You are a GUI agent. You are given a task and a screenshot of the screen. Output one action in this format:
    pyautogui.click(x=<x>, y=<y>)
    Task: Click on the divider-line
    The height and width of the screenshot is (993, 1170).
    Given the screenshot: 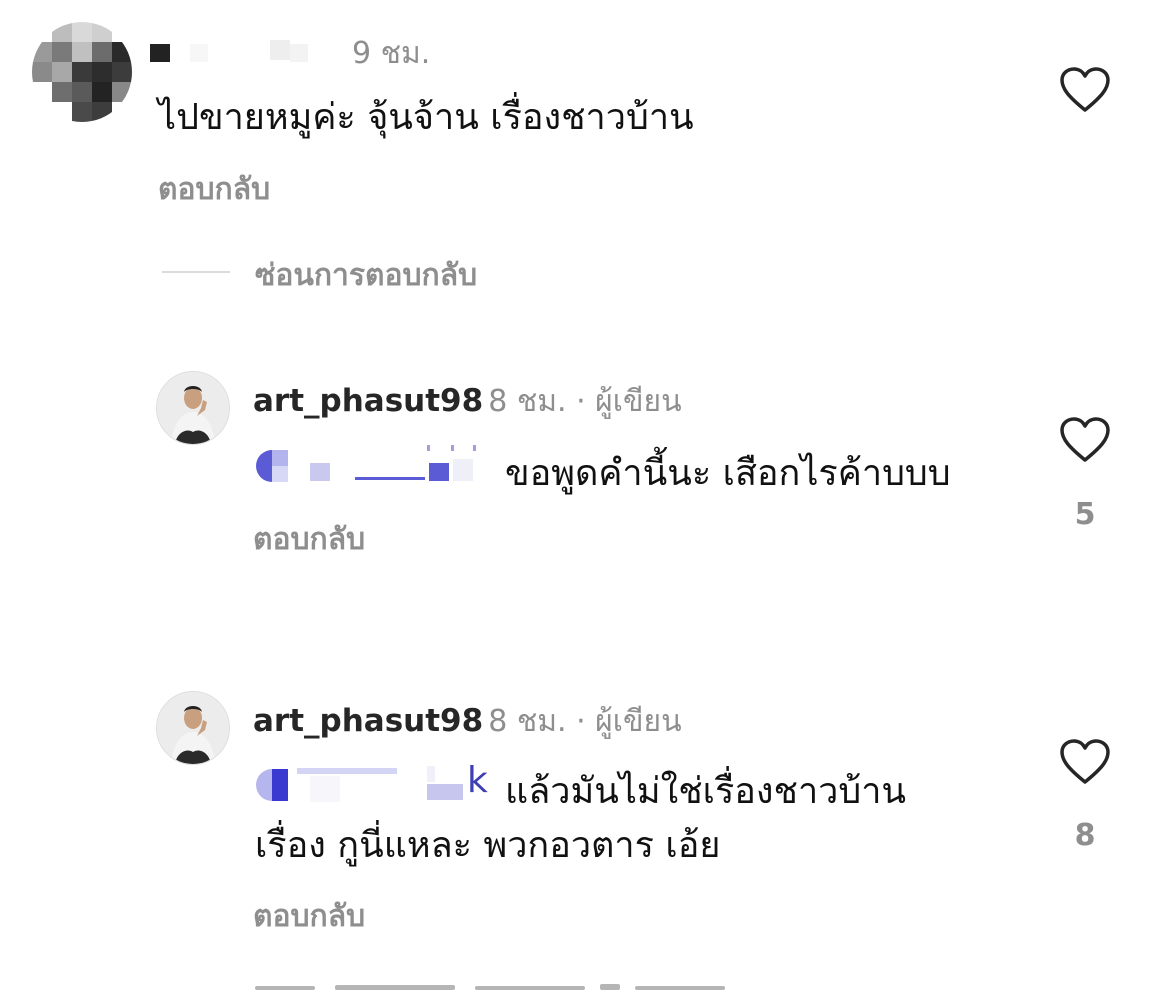 What is the action you would take?
    pyautogui.click(x=196, y=272)
    